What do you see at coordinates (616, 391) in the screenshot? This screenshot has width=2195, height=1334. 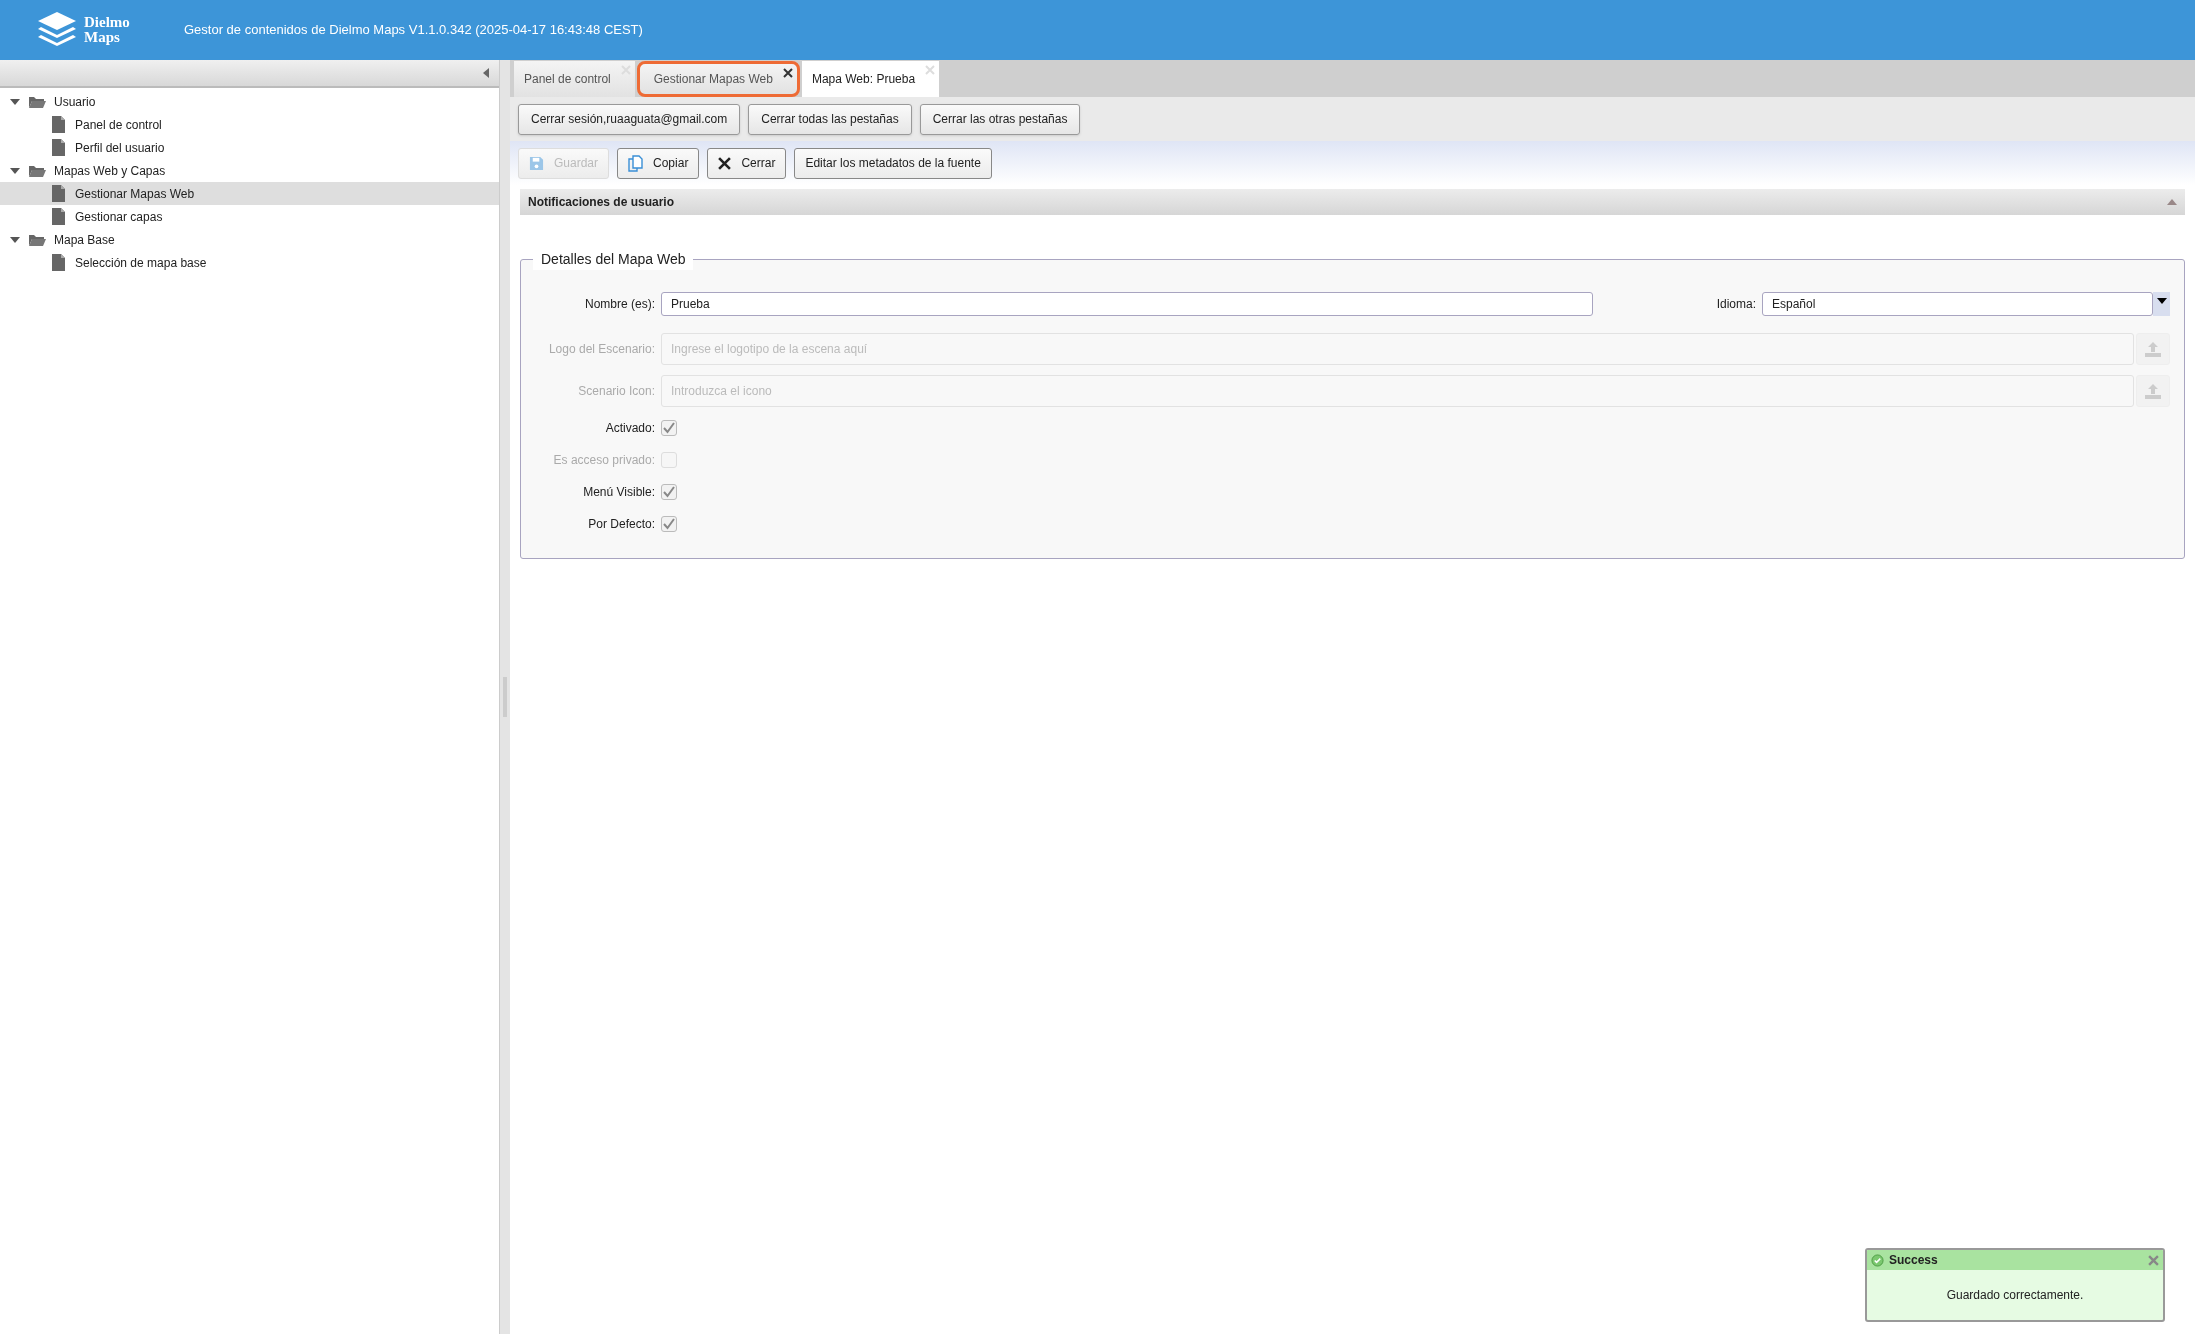 I see `field-label: Scenario Icon:` at bounding box center [616, 391].